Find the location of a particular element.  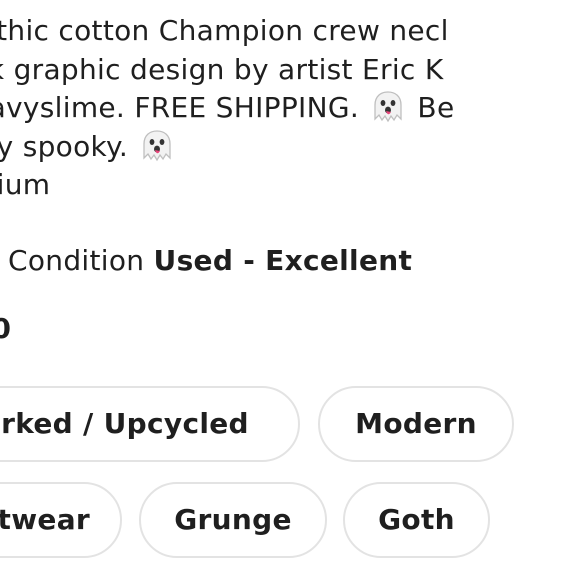

description-text: Be is located at coordinates (431, 107).